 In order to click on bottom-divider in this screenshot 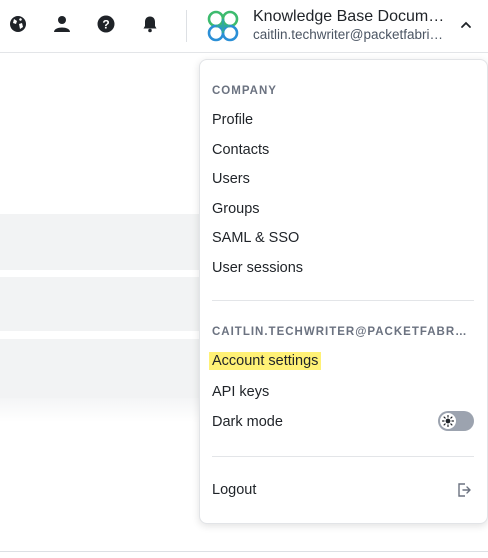, I will do `click(244, 551)`.